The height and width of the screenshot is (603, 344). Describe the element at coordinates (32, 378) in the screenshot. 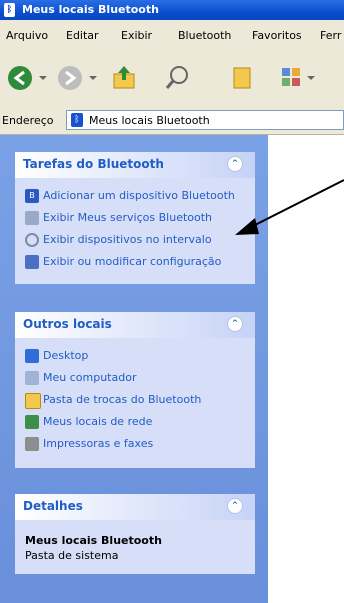

I see `computer-icon` at that location.